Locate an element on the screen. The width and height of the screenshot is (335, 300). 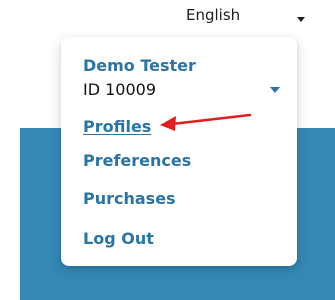
menu-item-log-out: Log Out is located at coordinates (118, 238).